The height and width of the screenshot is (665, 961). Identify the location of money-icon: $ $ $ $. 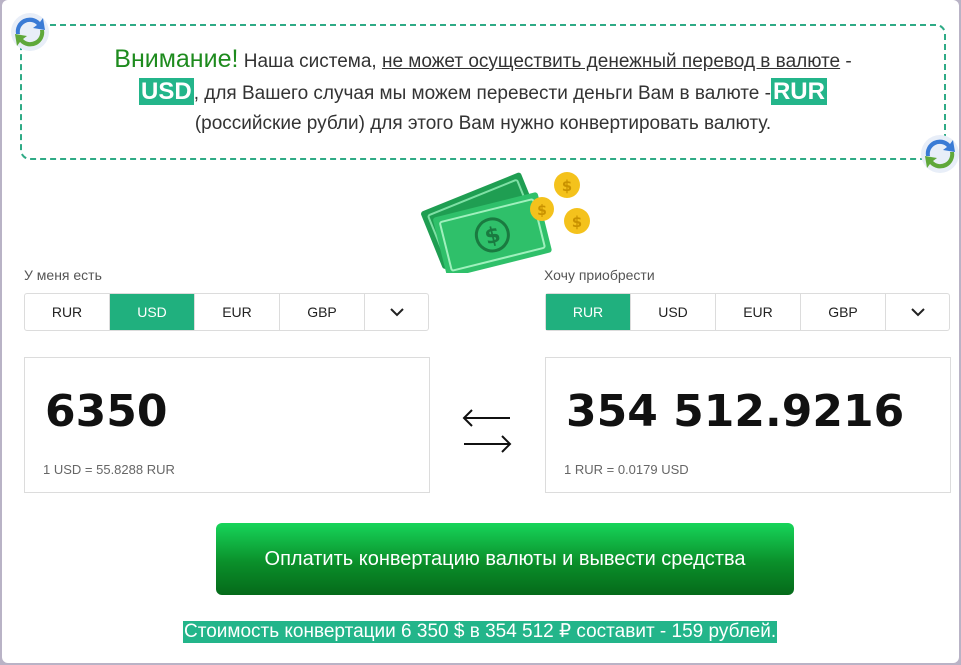
(505, 222).